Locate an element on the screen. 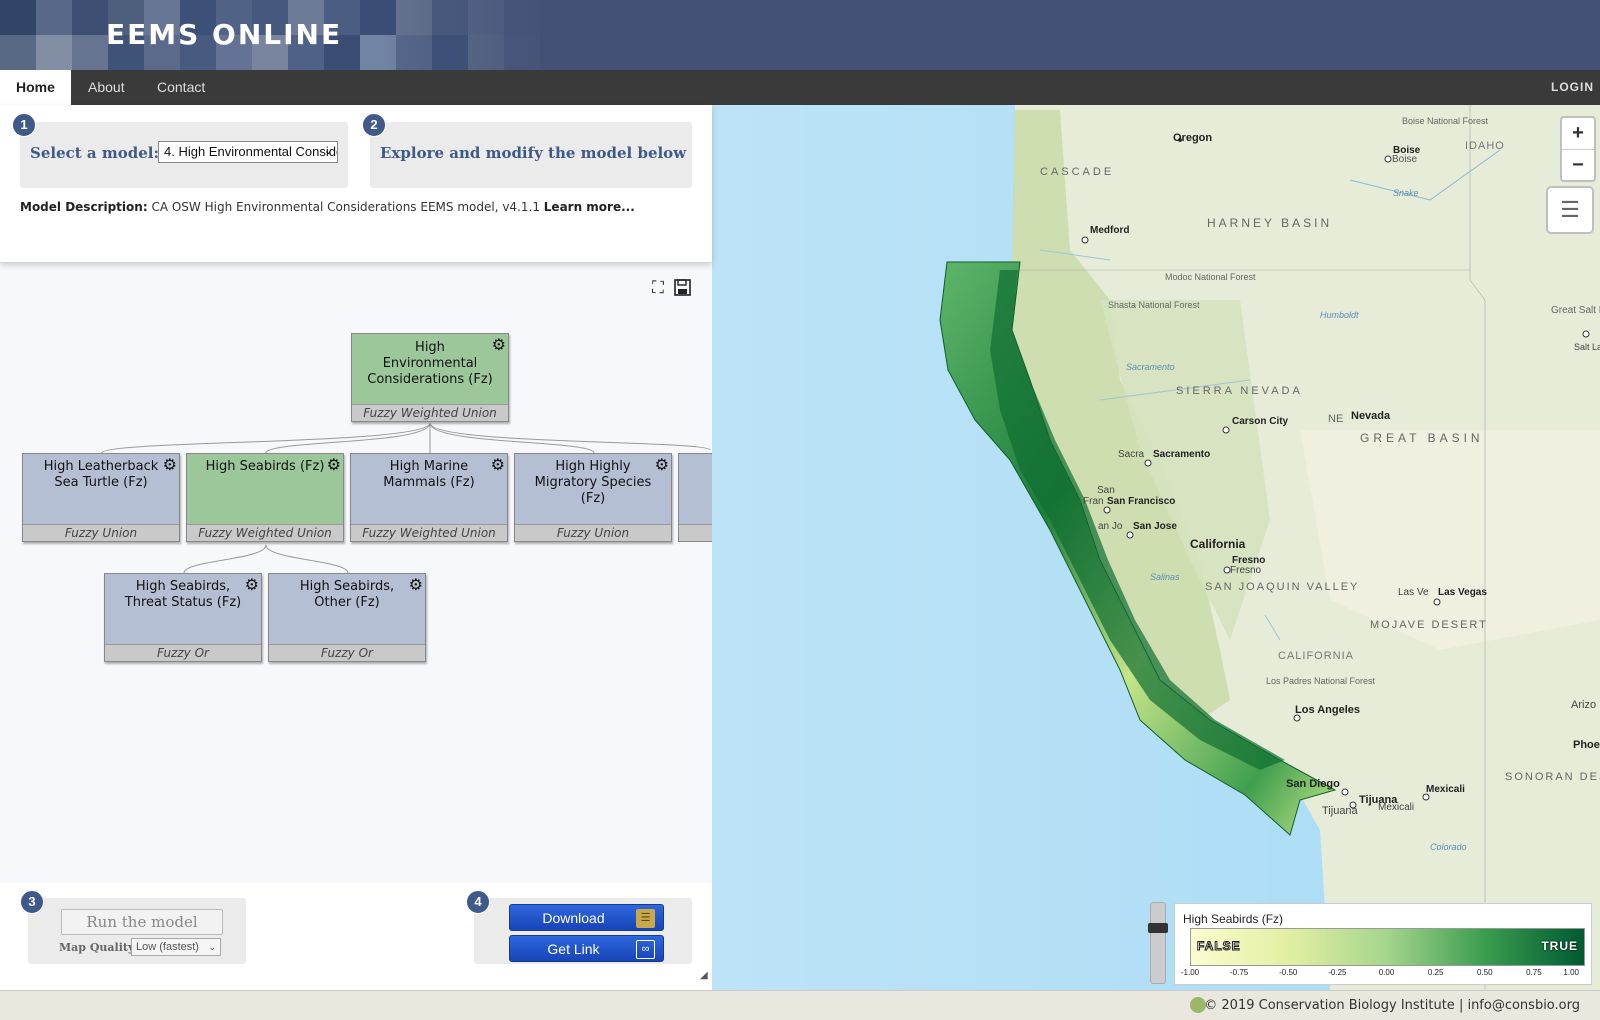 The height and width of the screenshot is (1020, 1600). node-label: High Marine Mammals (Fz) is located at coordinates (429, 474).